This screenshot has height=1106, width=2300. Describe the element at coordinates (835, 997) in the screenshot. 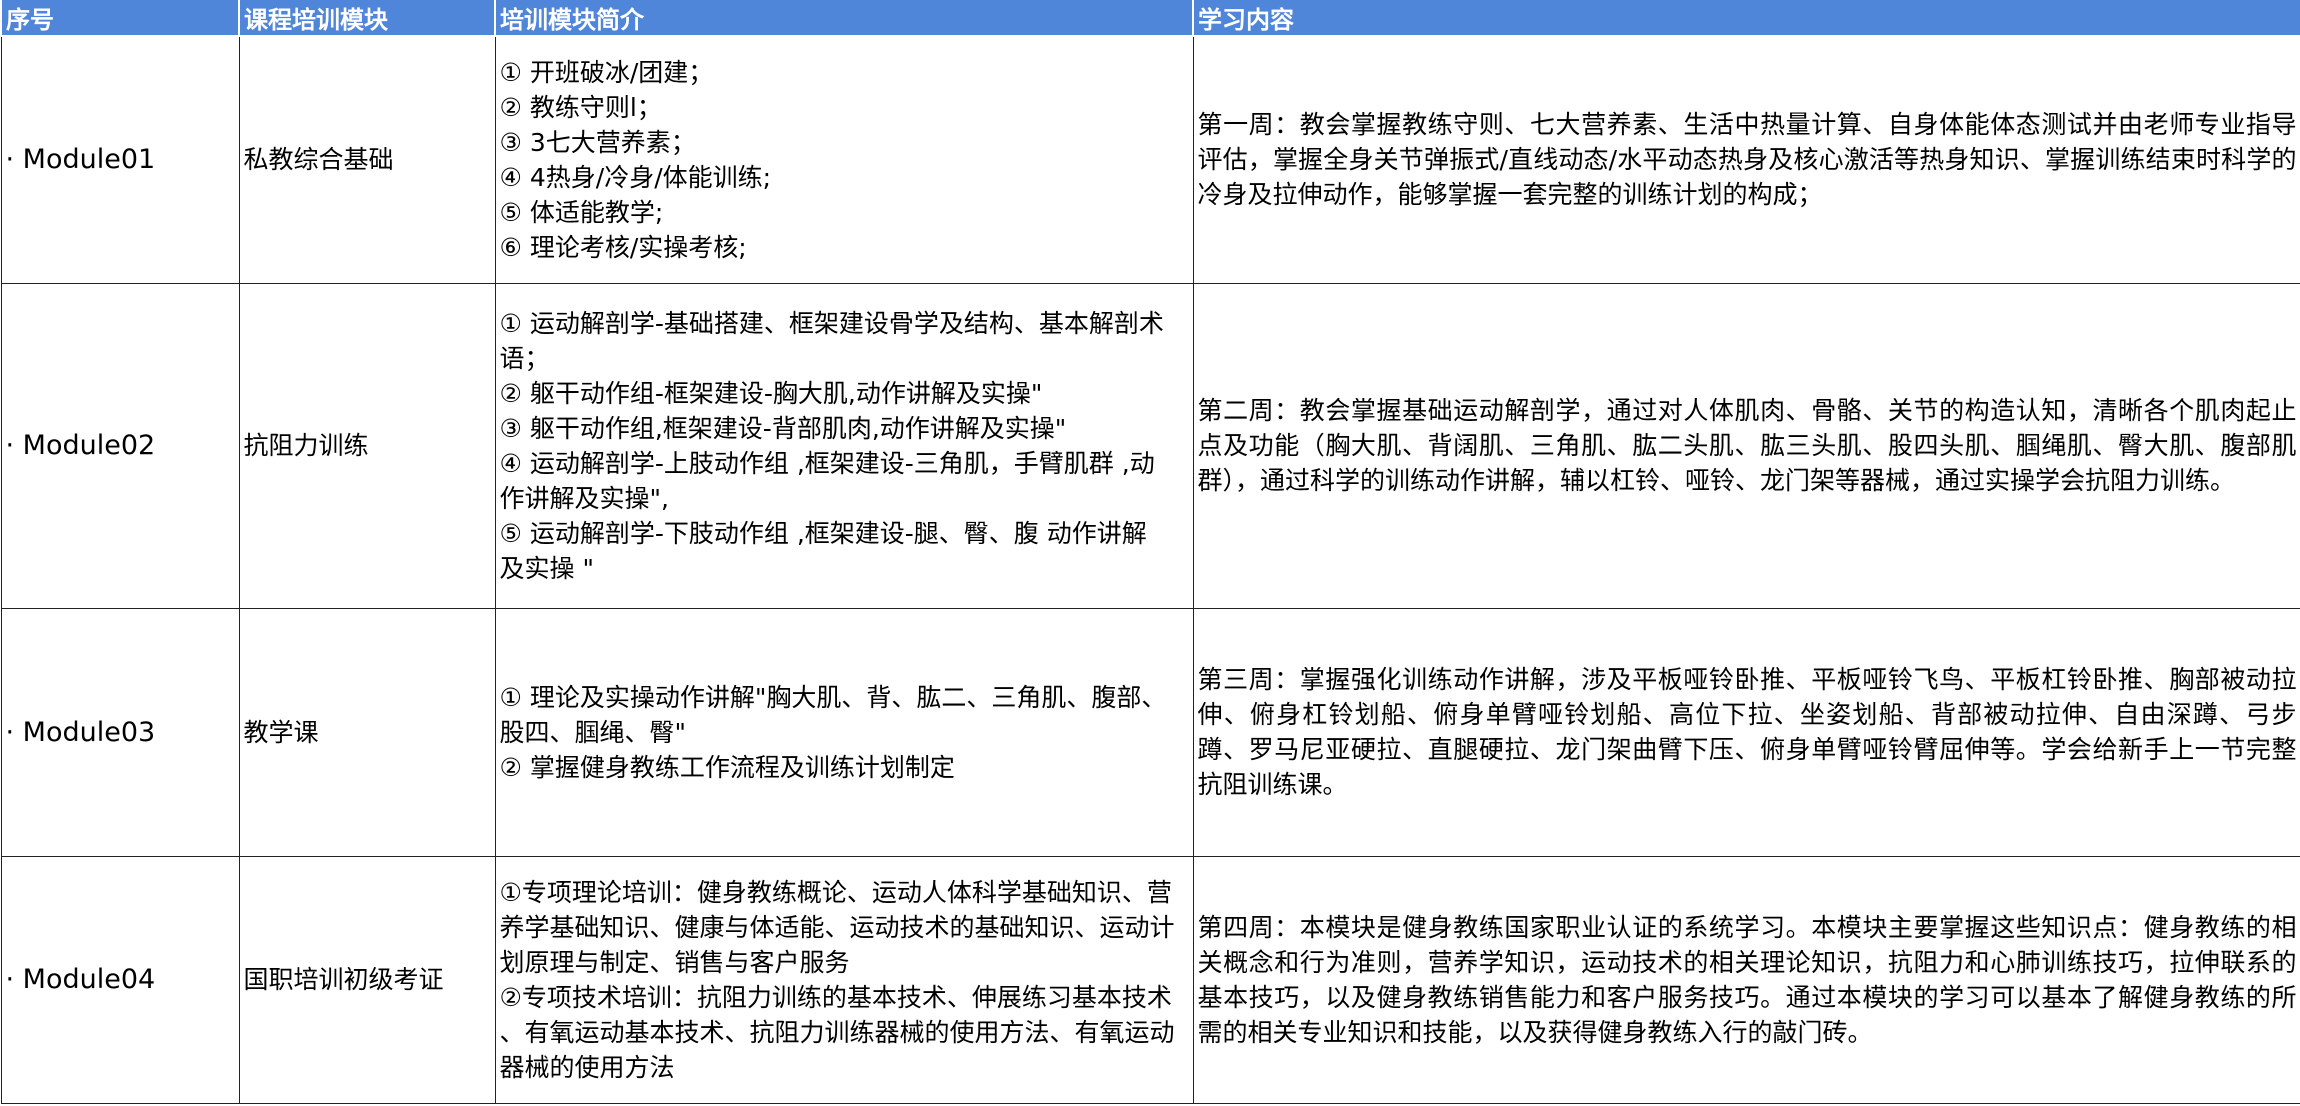

I see `brief-line: ②专项技术培训：抗阻力训练的基本技术、伸展练习基本技术` at that location.